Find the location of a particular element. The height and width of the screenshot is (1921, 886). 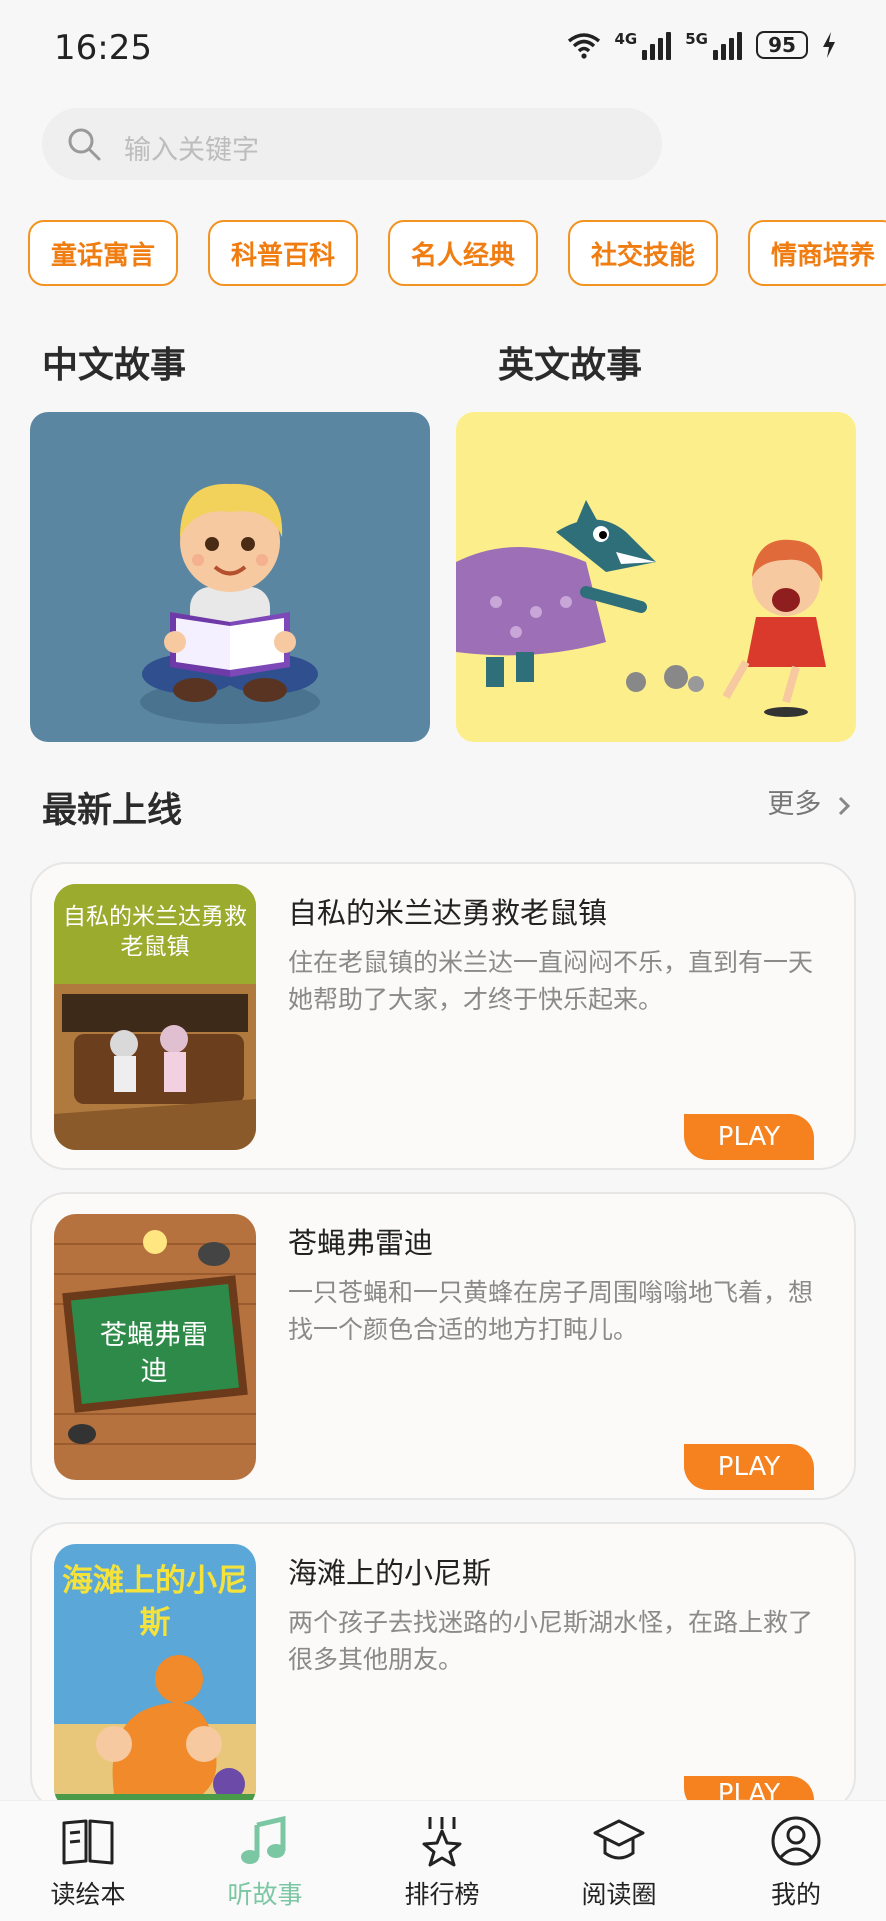

tab-label: 读绘本 is located at coordinates (88, 1894).